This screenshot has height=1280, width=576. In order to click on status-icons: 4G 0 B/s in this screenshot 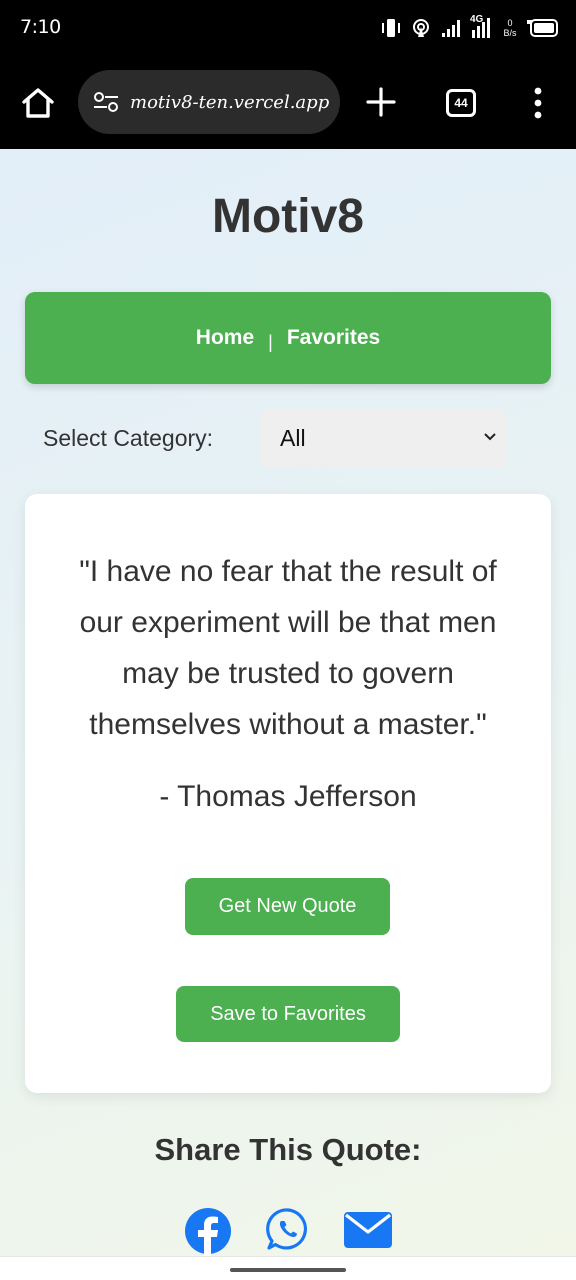, I will do `click(469, 28)`.